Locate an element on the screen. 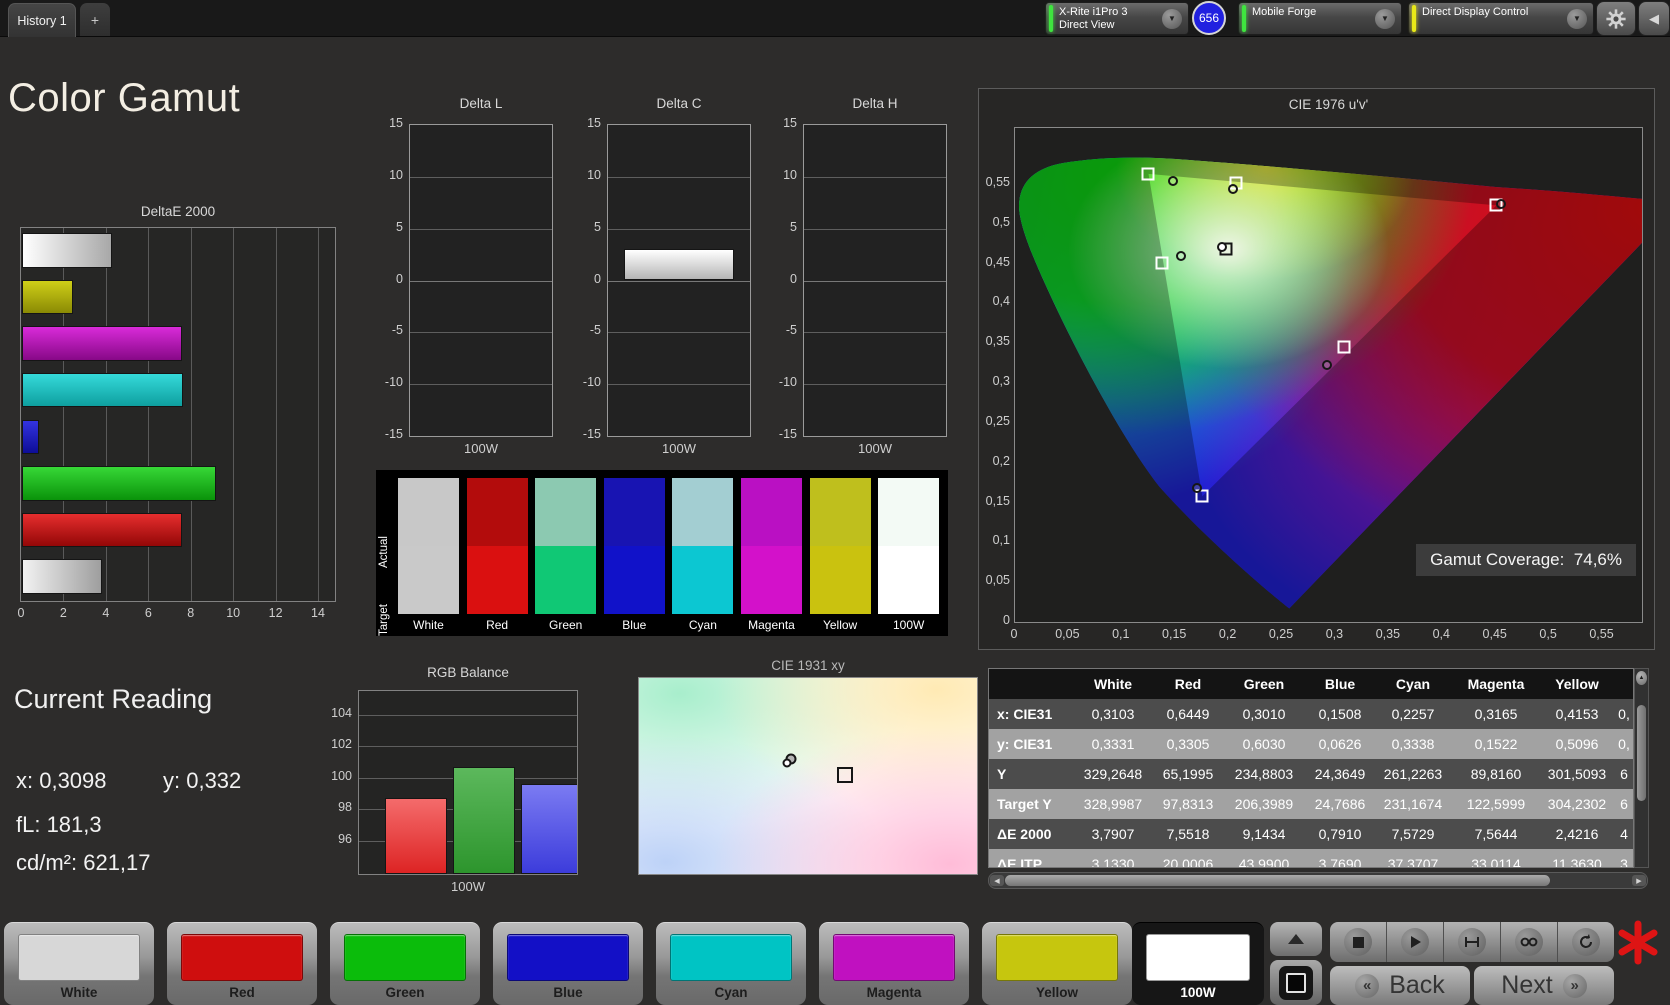 The image size is (1670, 1005). target-swatch is located at coordinates (634, 580).